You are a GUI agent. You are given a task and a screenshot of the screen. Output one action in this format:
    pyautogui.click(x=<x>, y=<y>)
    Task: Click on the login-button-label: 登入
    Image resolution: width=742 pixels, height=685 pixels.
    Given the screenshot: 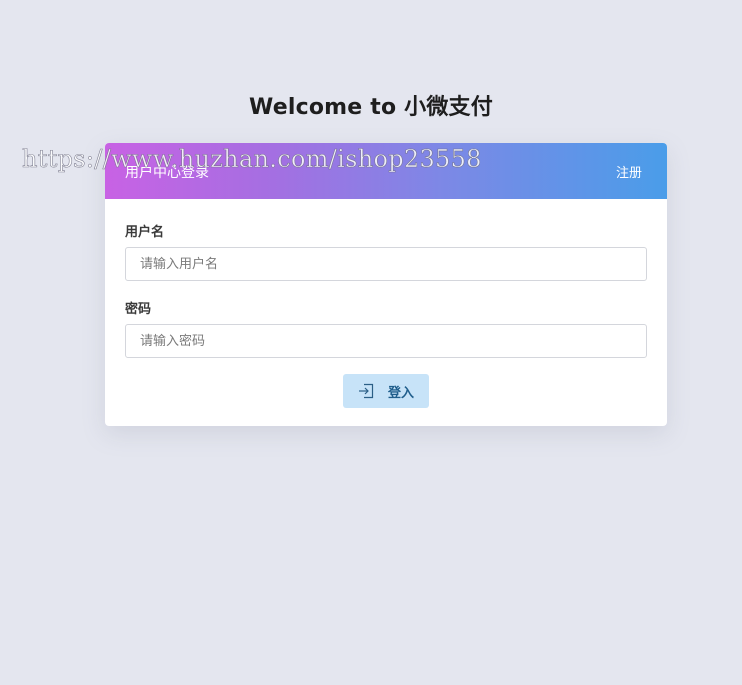 What is the action you would take?
    pyautogui.click(x=400, y=393)
    